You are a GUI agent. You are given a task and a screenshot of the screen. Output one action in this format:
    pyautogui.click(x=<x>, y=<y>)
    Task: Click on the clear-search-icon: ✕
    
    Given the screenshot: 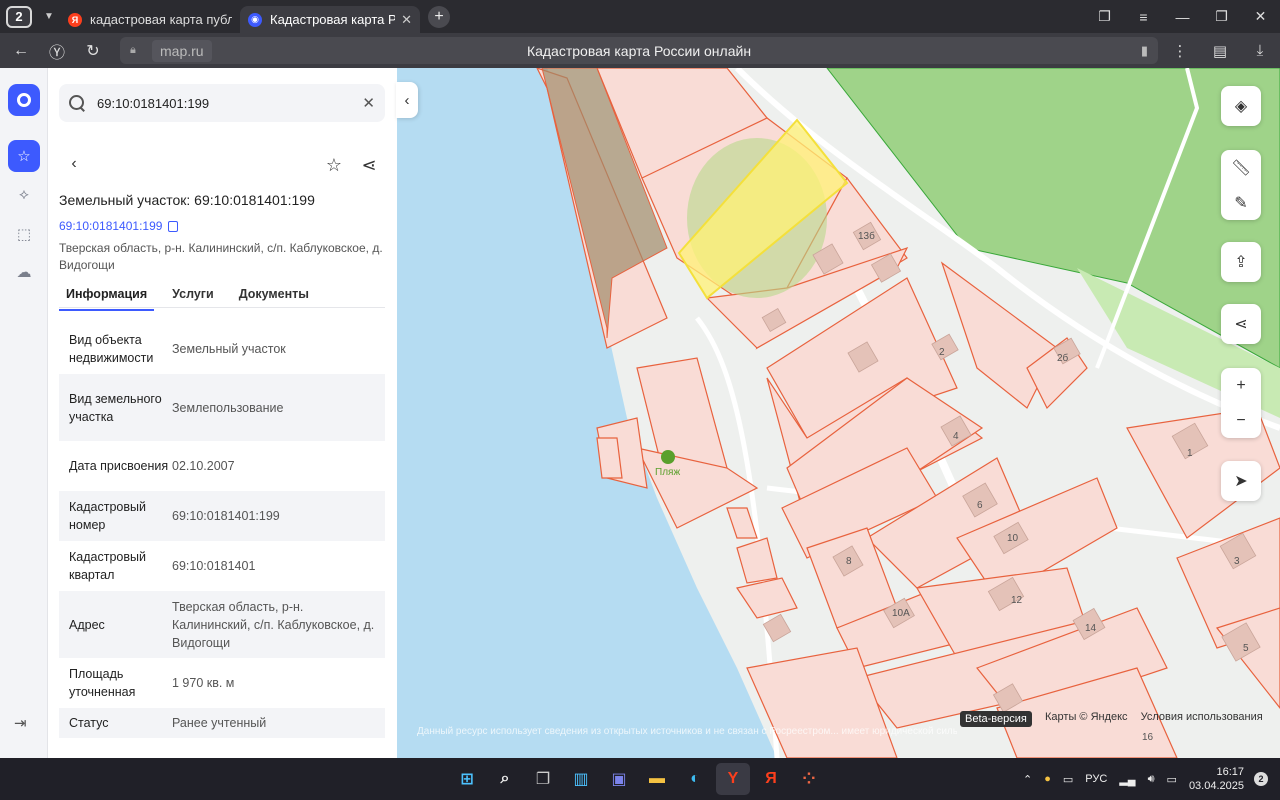 What is the action you would take?
    pyautogui.click(x=368, y=103)
    